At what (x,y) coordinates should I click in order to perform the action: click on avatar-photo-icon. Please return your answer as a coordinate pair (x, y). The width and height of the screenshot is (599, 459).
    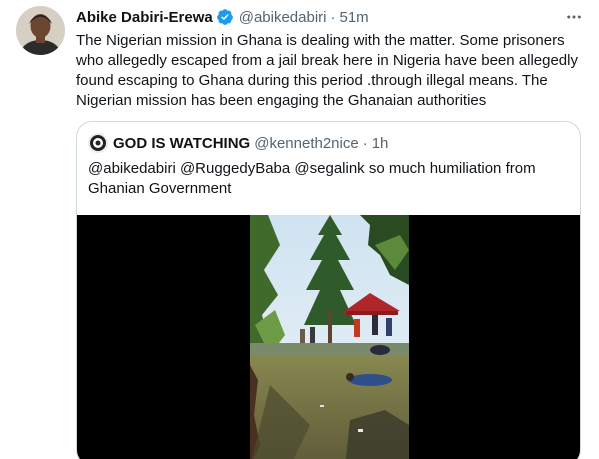
    Looking at the image, I should click on (40, 30).